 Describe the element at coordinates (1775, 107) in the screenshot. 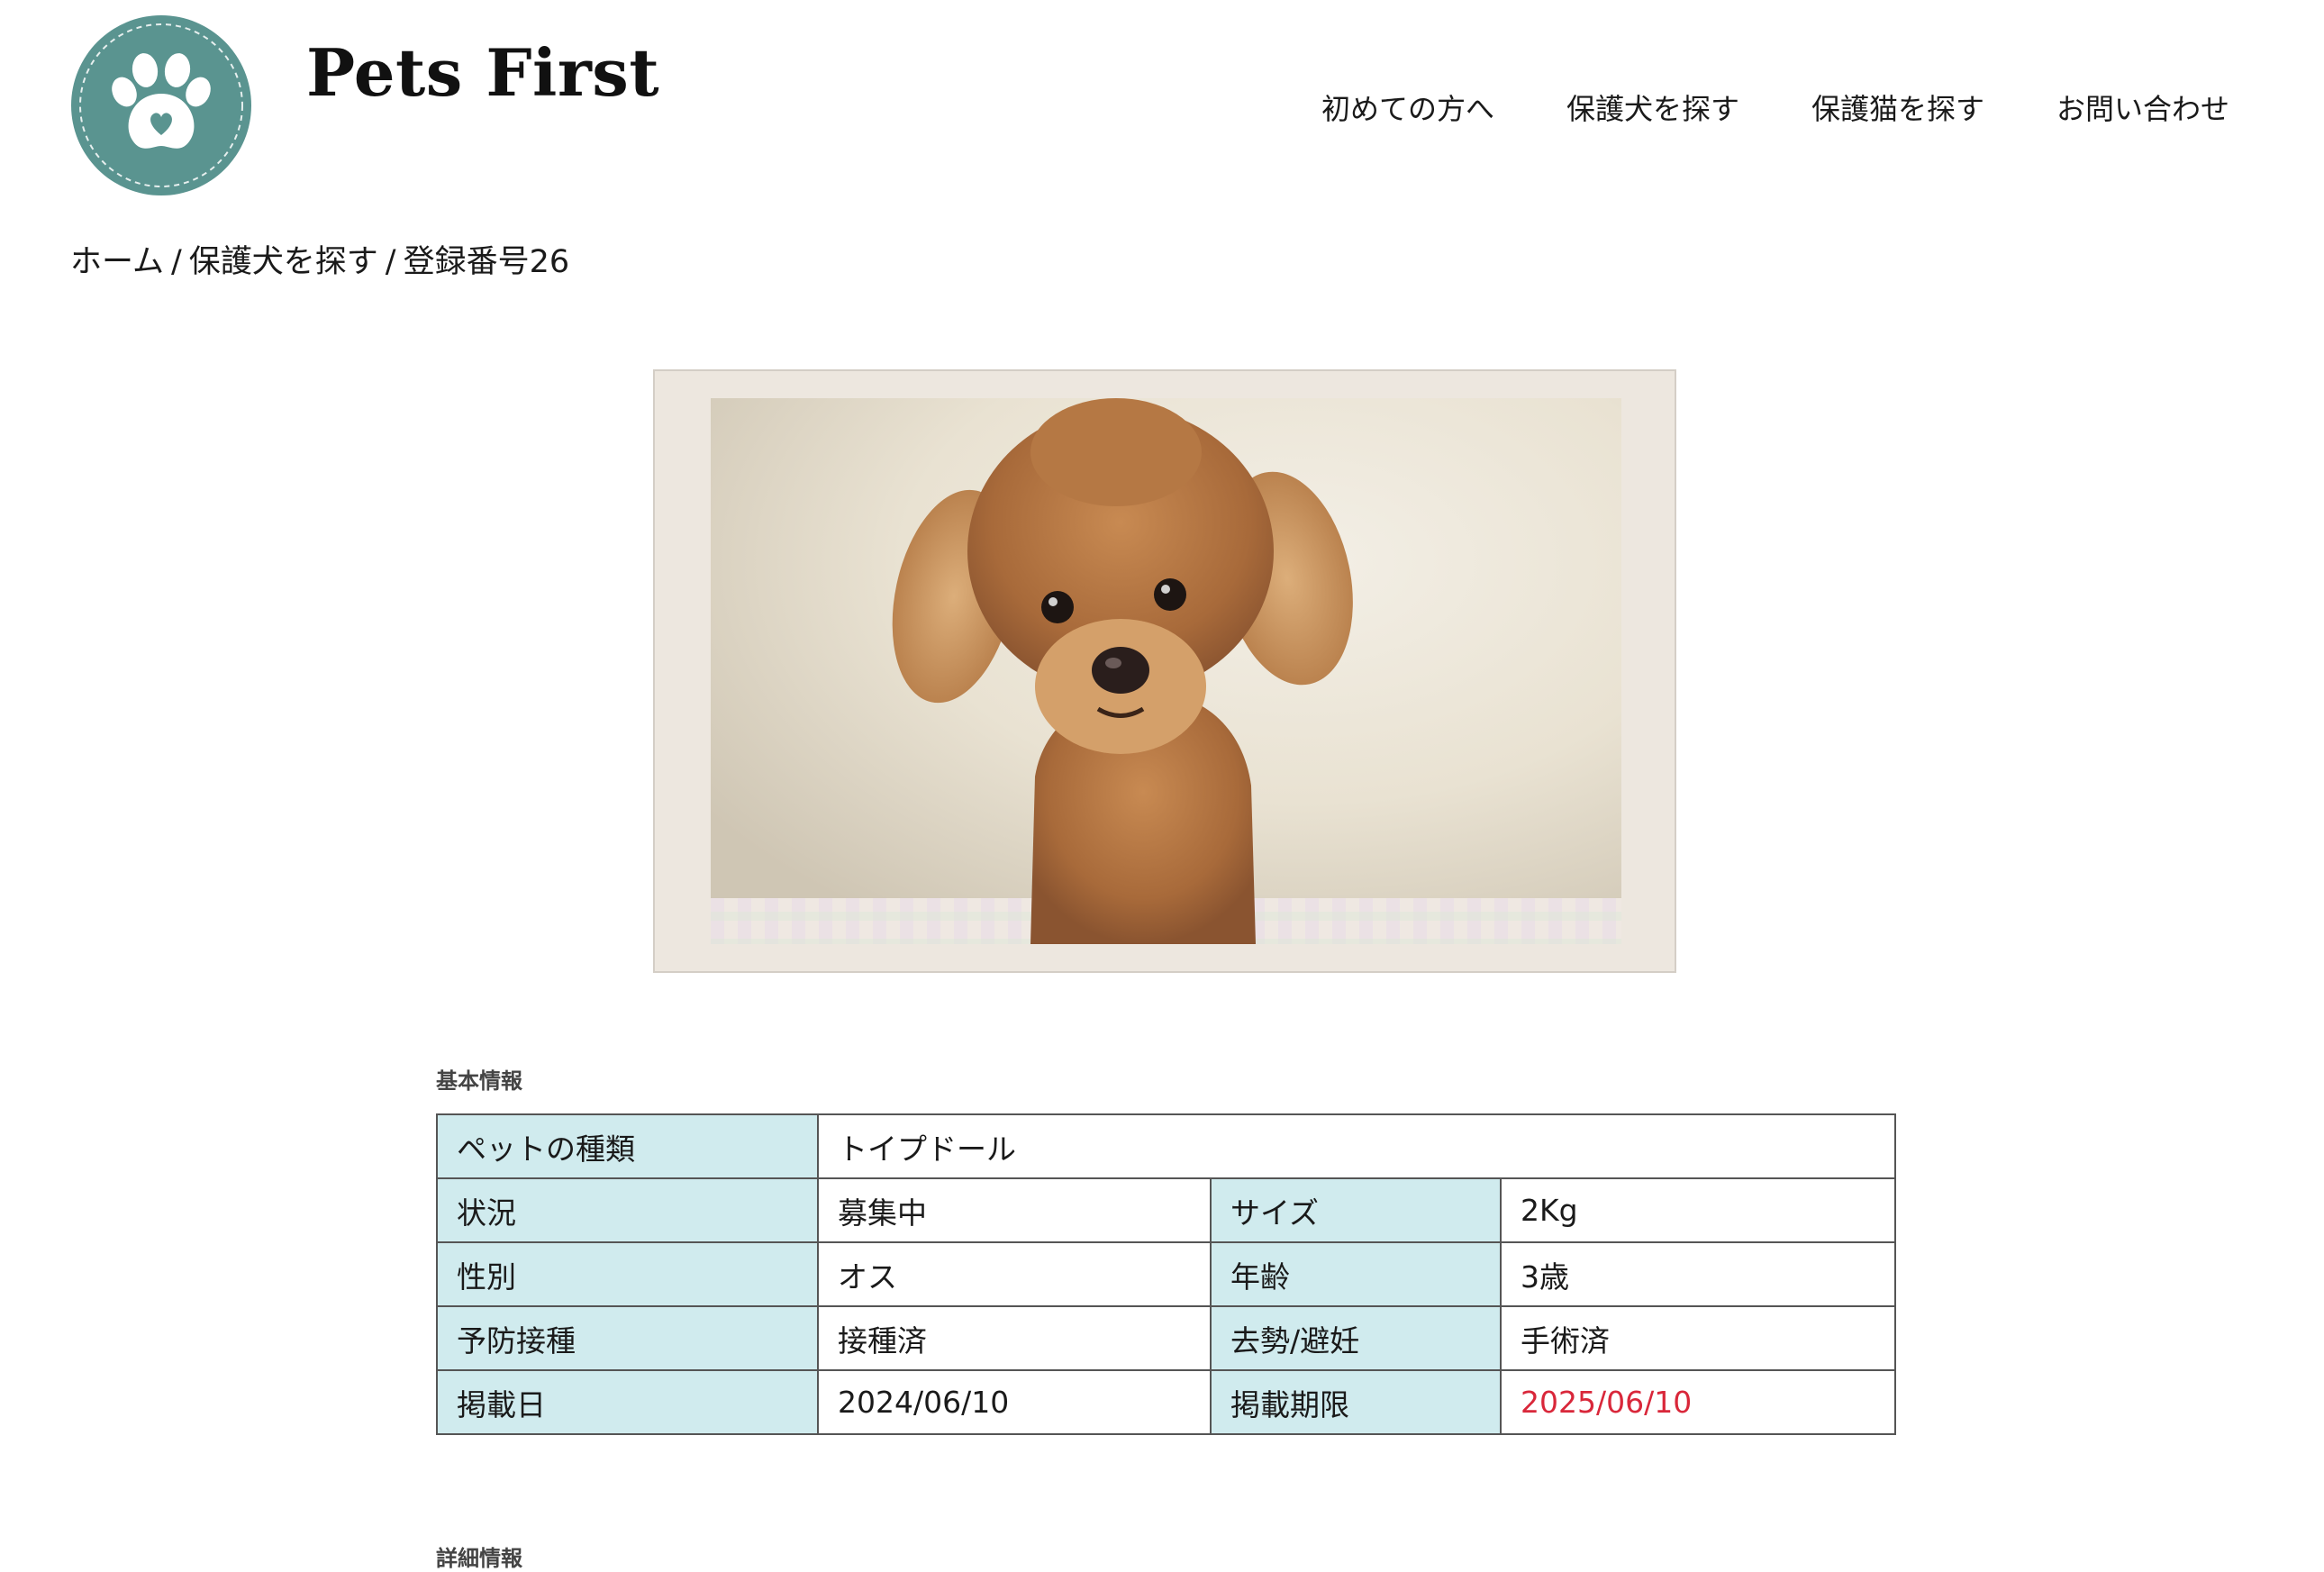

I see `global-nav: 初めての方へ 保護犬を探す 保護猫を探す お問い合わせ` at that location.